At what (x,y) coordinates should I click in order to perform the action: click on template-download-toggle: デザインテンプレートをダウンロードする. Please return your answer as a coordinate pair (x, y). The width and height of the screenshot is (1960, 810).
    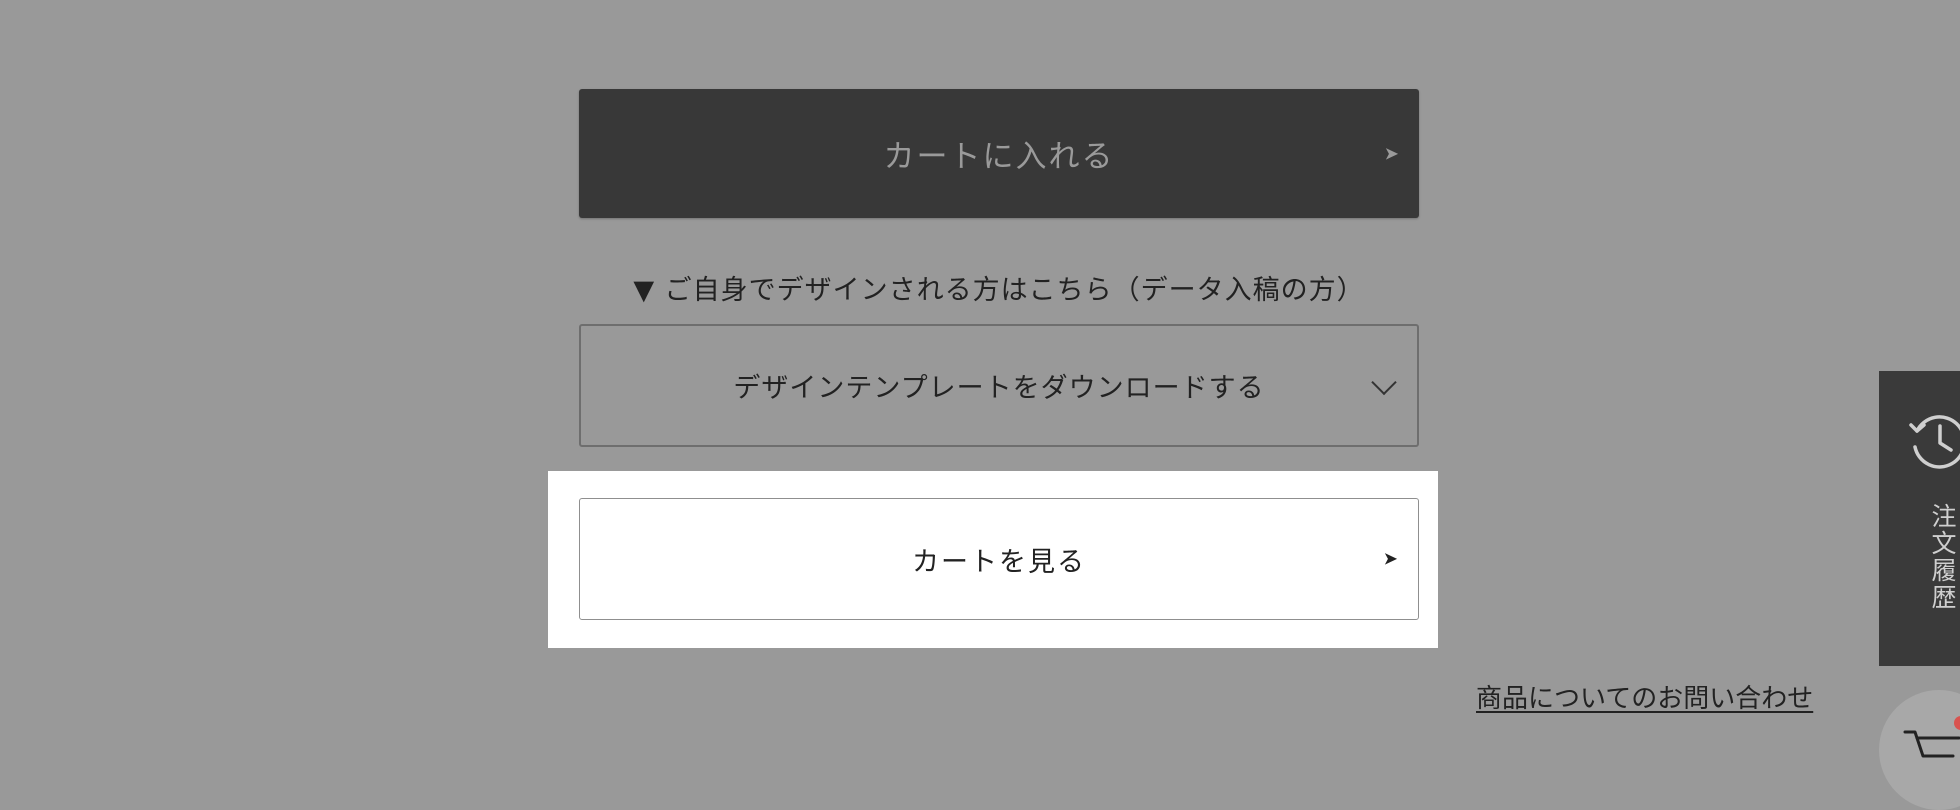
    Looking at the image, I should click on (999, 385).